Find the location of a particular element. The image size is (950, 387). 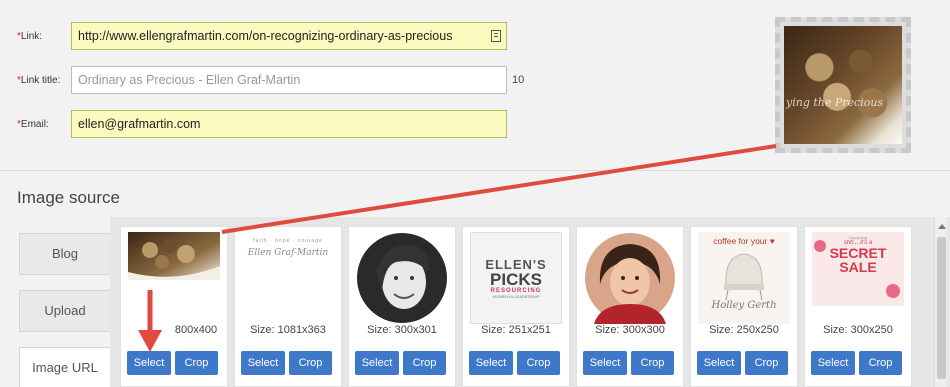

gallery-card: Size: 300x300 Select Crop is located at coordinates (630, 306).